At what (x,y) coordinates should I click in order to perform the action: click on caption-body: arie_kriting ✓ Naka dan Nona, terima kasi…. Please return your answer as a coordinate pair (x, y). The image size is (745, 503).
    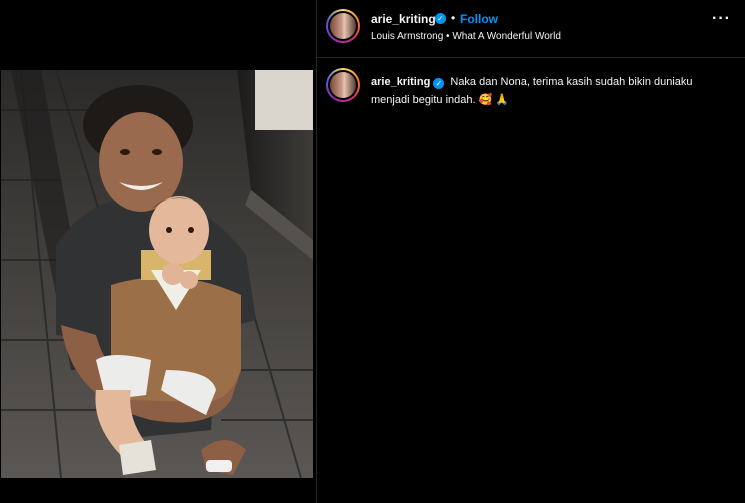
    Looking at the image, I should click on (546, 91).